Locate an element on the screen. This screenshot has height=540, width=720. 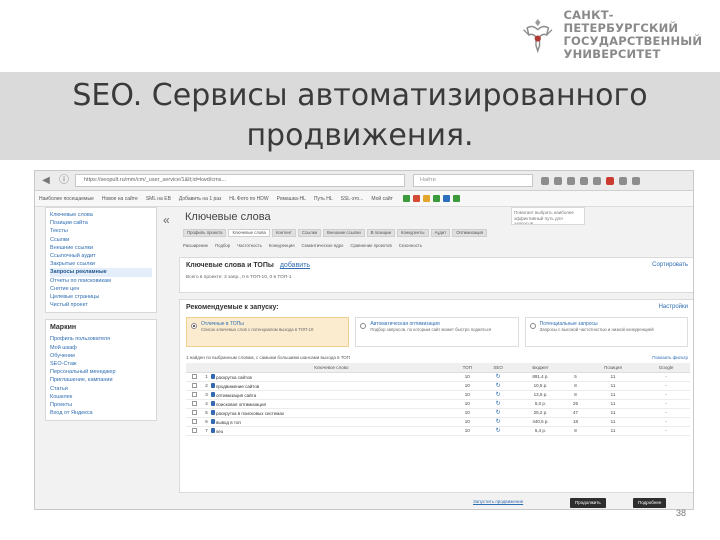
add-keywords-link: добавить is located at coordinates (295, 265).